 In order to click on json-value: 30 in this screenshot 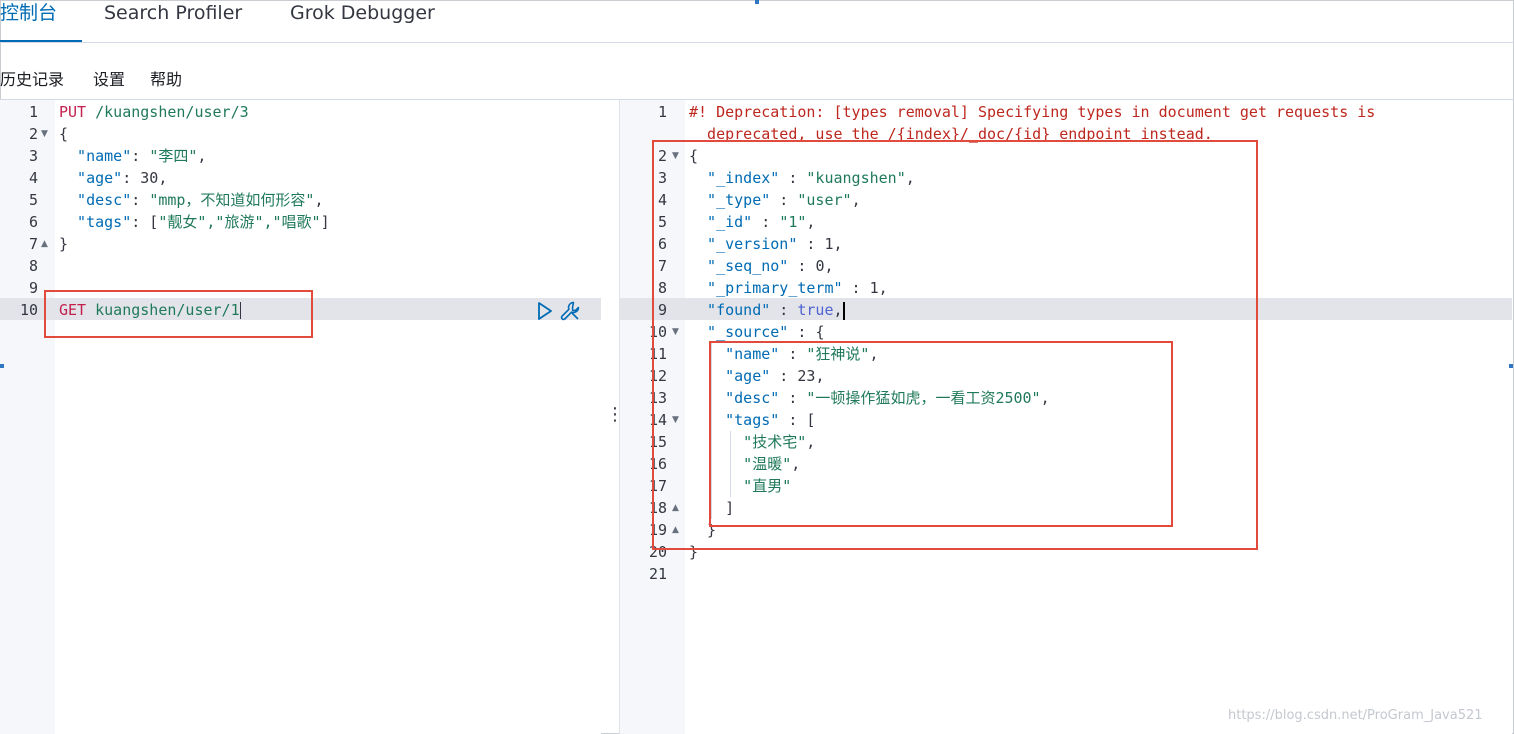, I will do `click(149, 178)`.